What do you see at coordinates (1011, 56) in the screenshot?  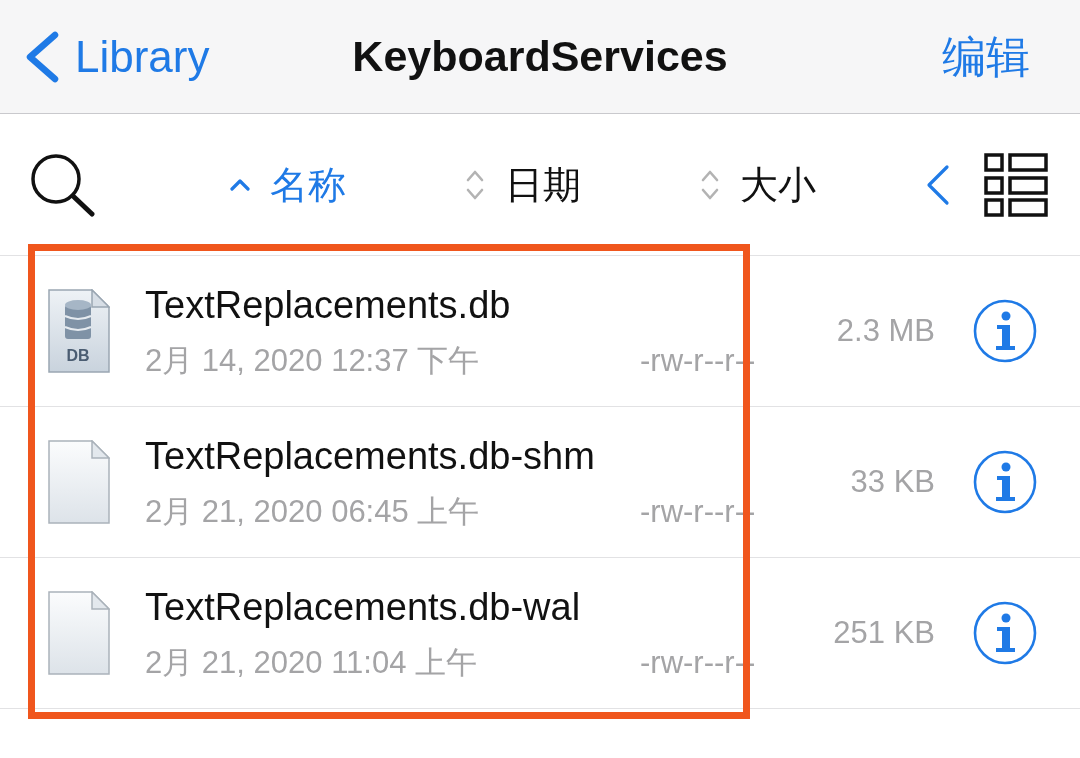 I see `edit-button: 编辑` at bounding box center [1011, 56].